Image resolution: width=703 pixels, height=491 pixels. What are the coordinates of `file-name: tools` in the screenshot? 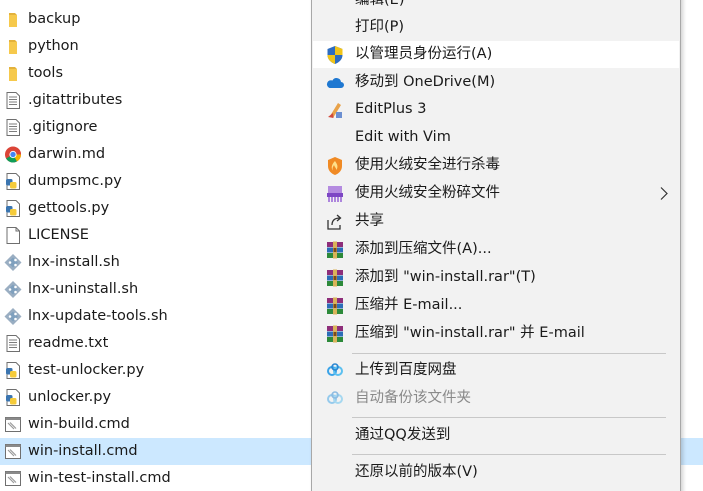 It's located at (46, 73).